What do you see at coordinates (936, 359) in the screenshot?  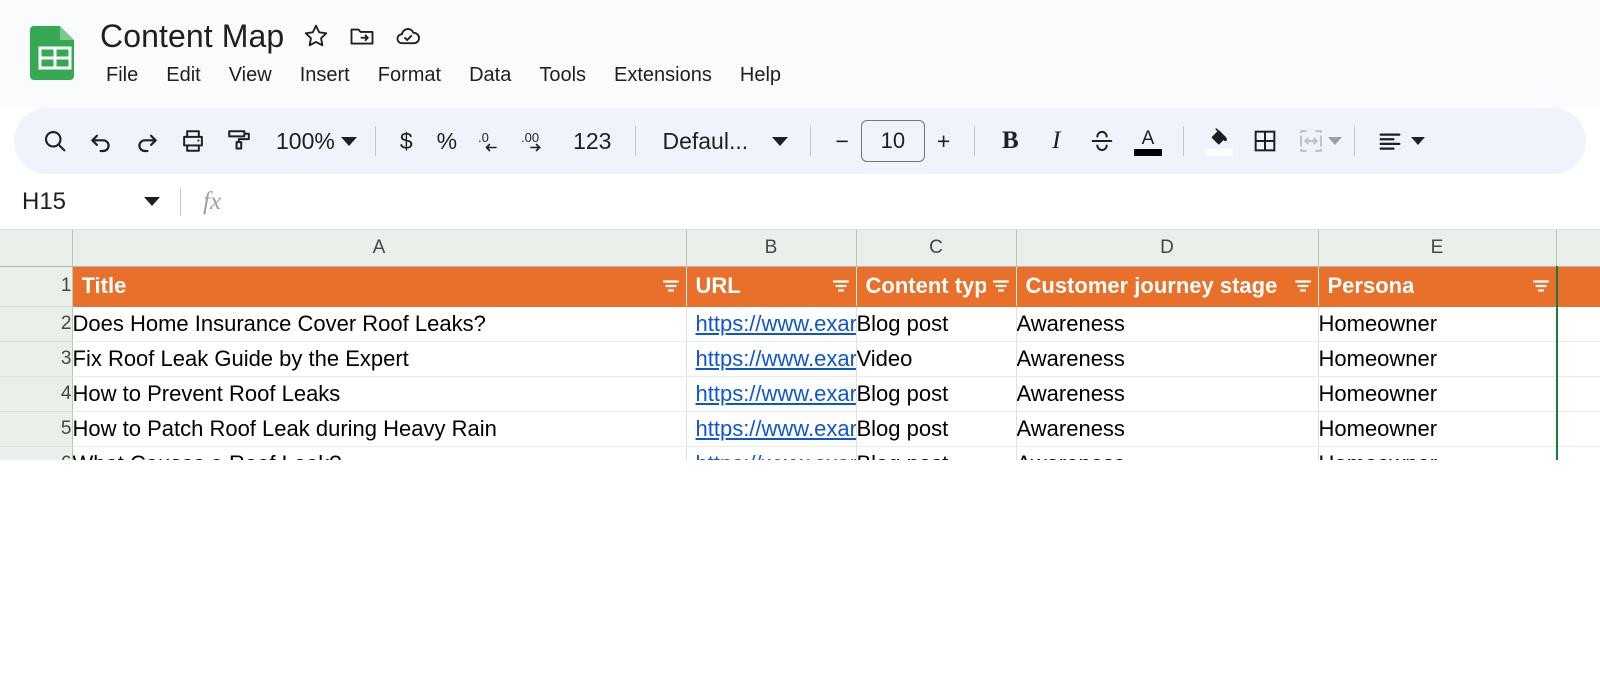 I see `cell-content-type: Video` at bounding box center [936, 359].